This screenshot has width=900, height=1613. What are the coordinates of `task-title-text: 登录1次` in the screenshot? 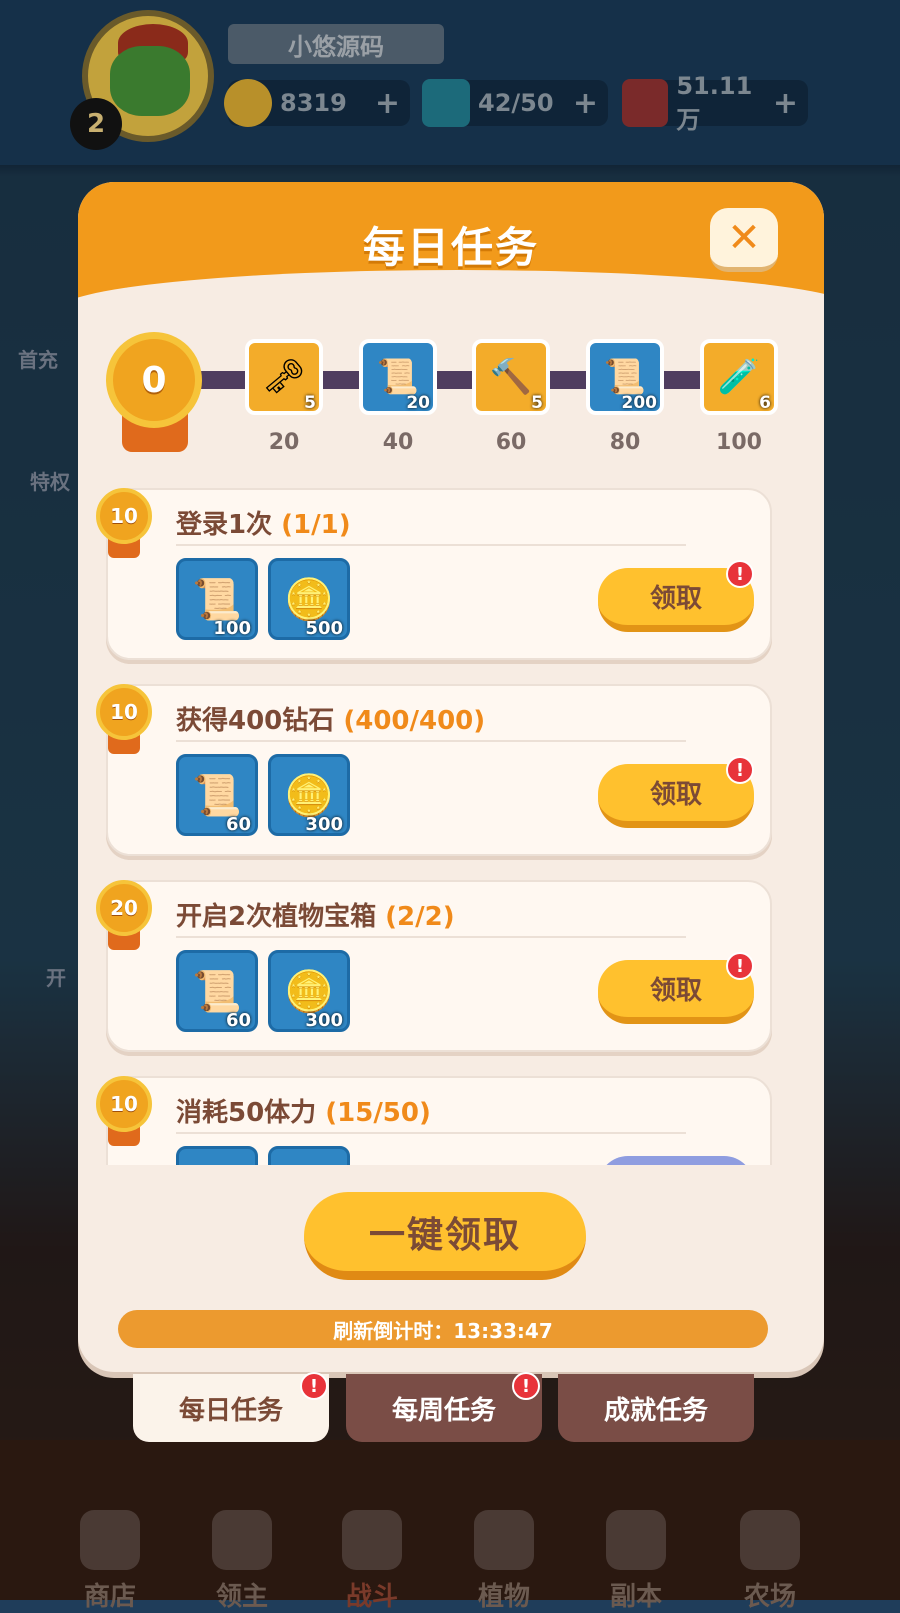 It's located at (224, 525).